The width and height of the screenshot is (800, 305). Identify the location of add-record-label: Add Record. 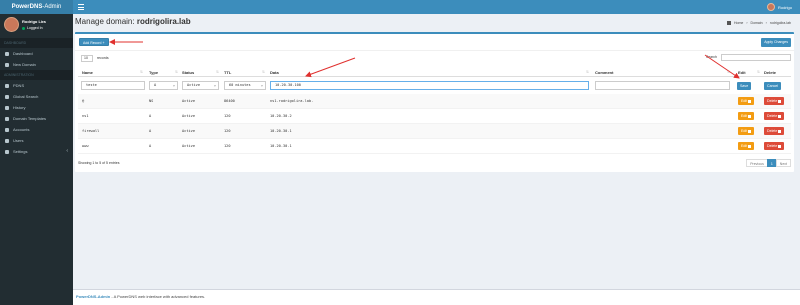
(92, 43).